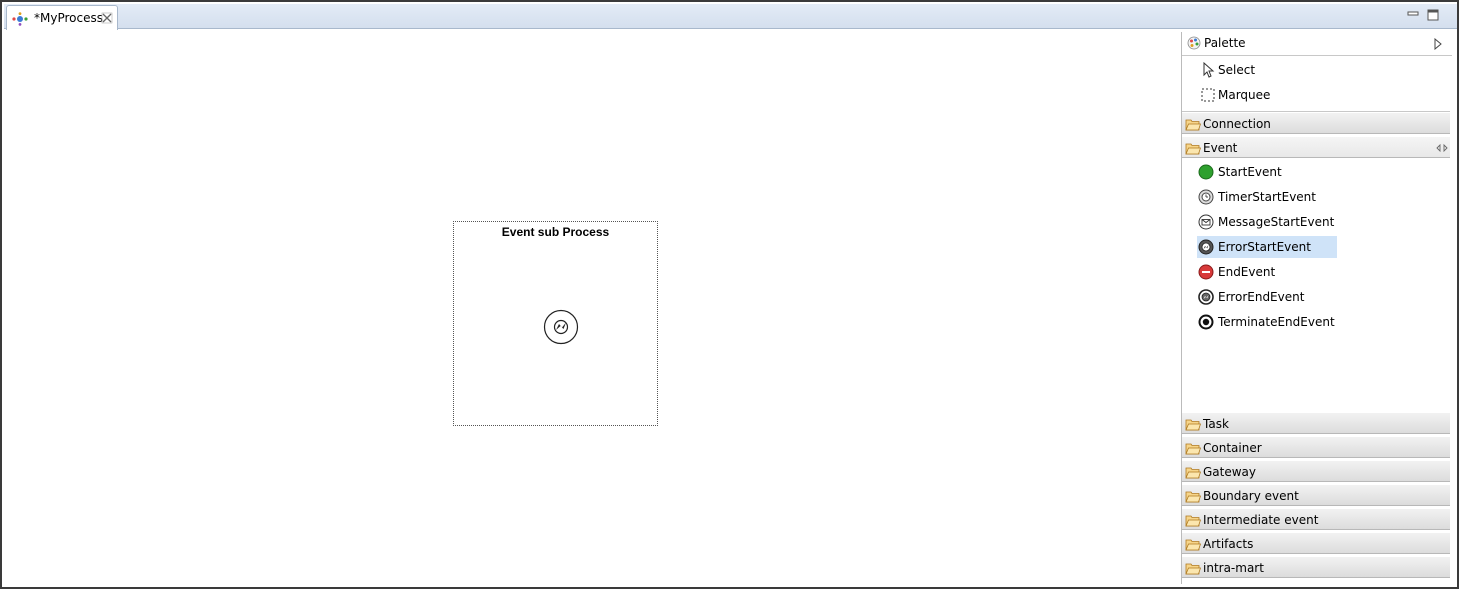 The image size is (1459, 589). What do you see at coordinates (1316, 567) in the screenshot?
I see `drawer-intra-mart: intra-mart` at bounding box center [1316, 567].